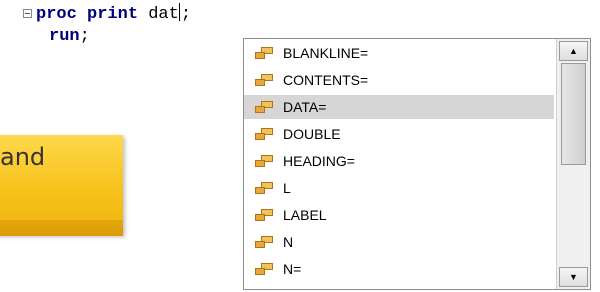 The width and height of the screenshot is (600, 292). I want to click on run-keyword: run, so click(64, 36).